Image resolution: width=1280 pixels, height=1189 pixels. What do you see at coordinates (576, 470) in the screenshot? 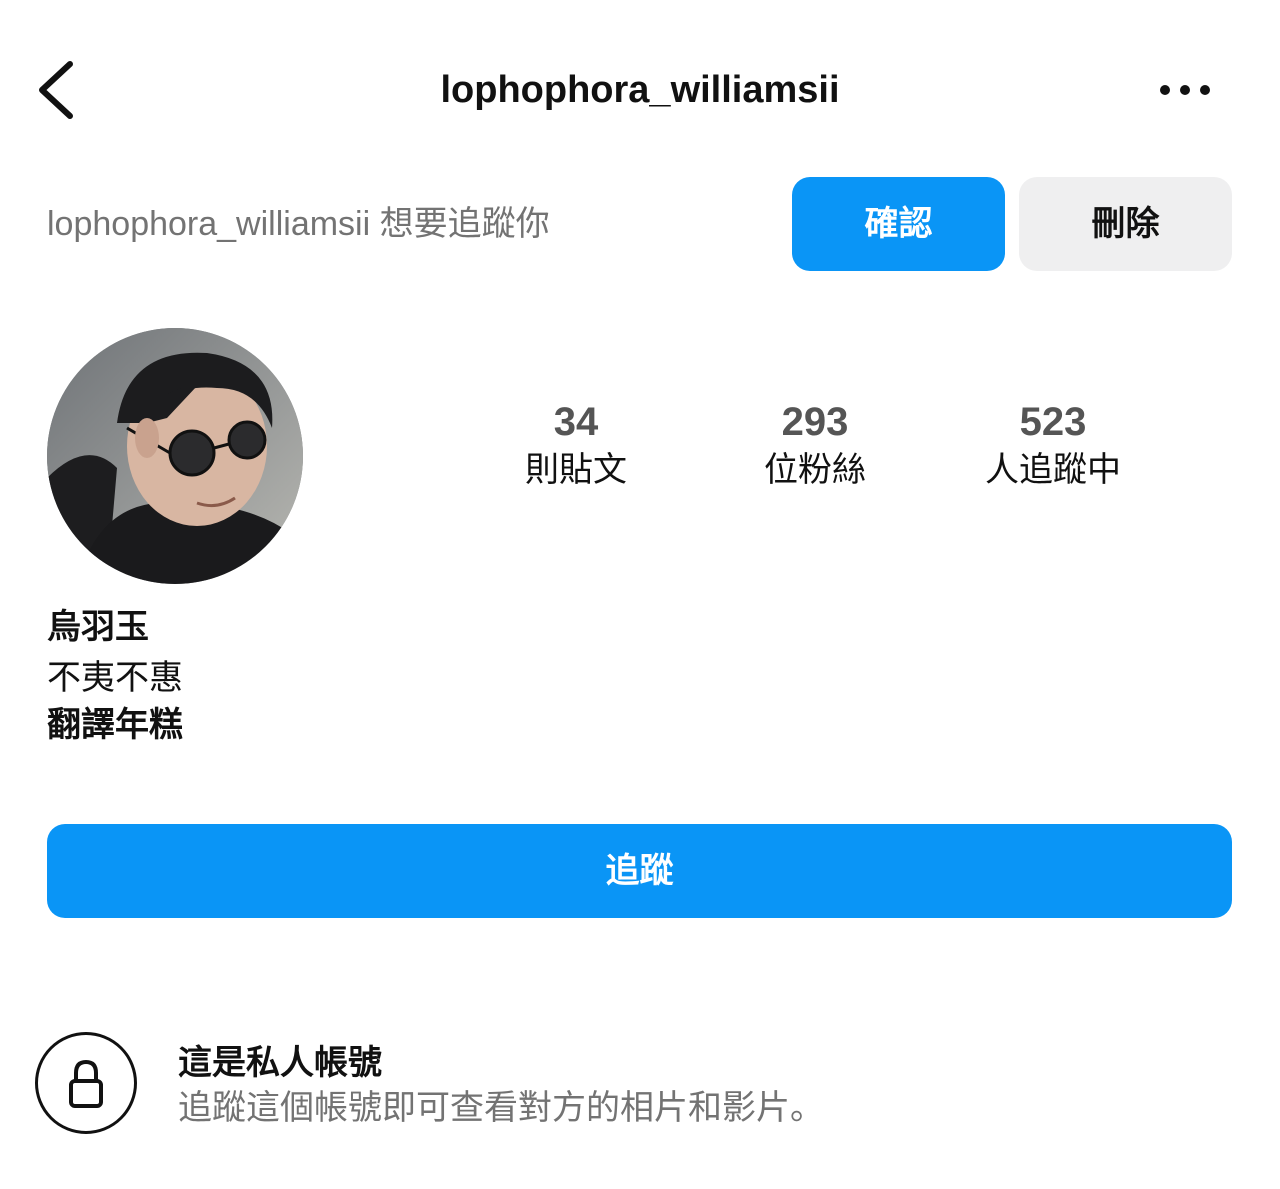
I see `posts-label: 則貼文` at bounding box center [576, 470].